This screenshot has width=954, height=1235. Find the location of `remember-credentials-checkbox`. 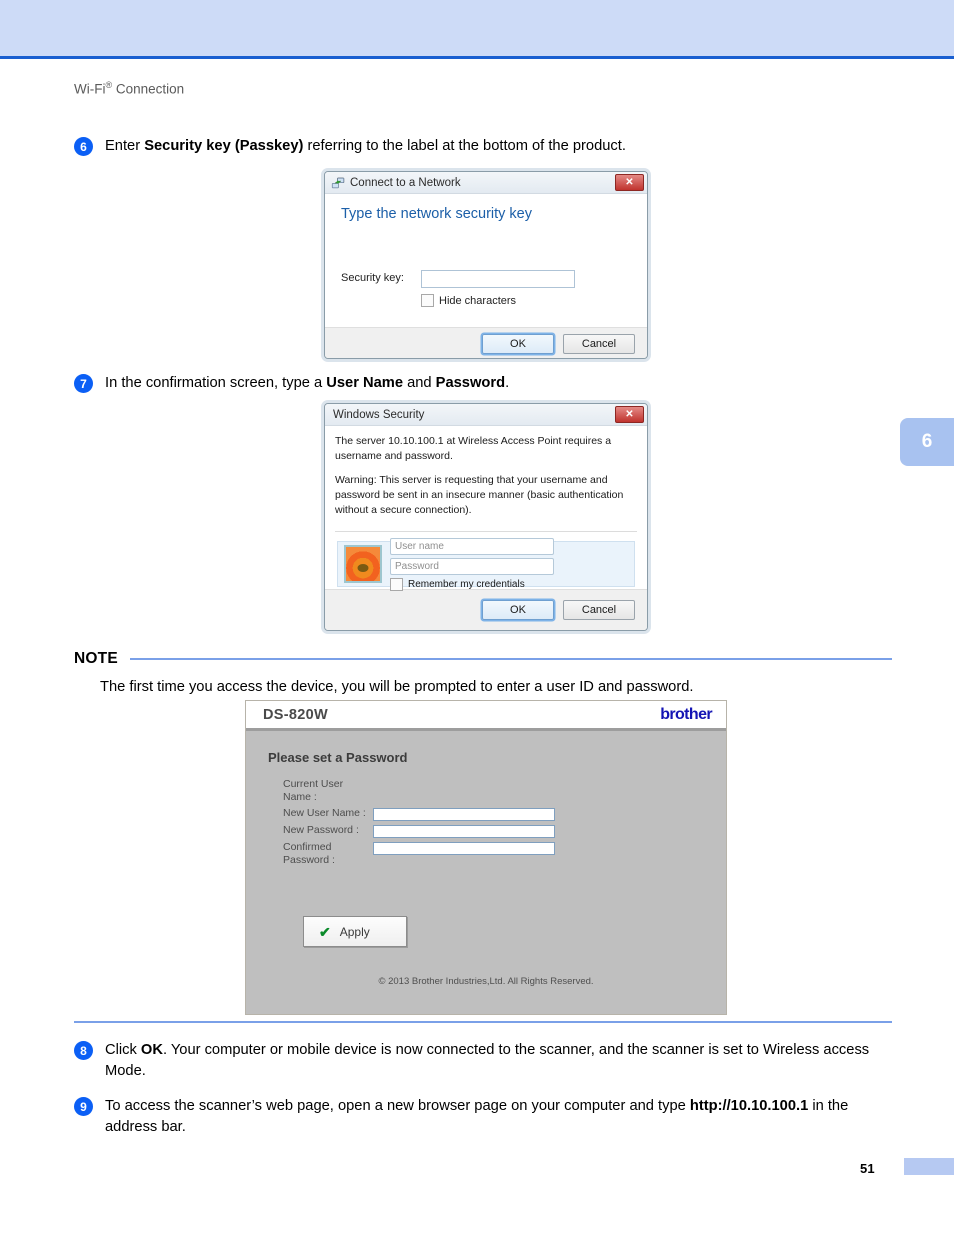

remember-credentials-checkbox is located at coordinates (396, 584).